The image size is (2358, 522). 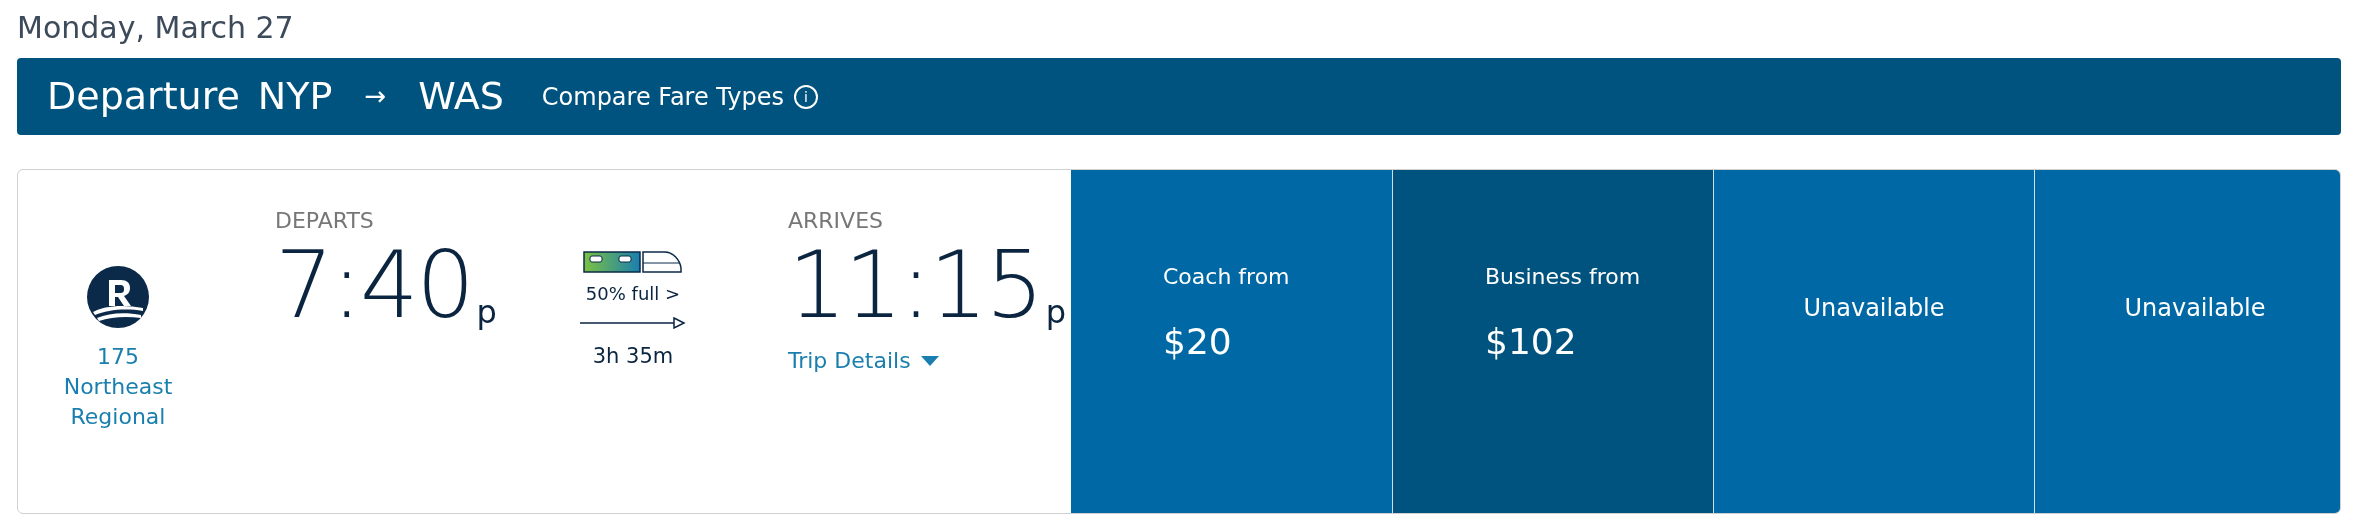 I want to click on train-number-link: 175 Northeast Regional, so click(x=118, y=387).